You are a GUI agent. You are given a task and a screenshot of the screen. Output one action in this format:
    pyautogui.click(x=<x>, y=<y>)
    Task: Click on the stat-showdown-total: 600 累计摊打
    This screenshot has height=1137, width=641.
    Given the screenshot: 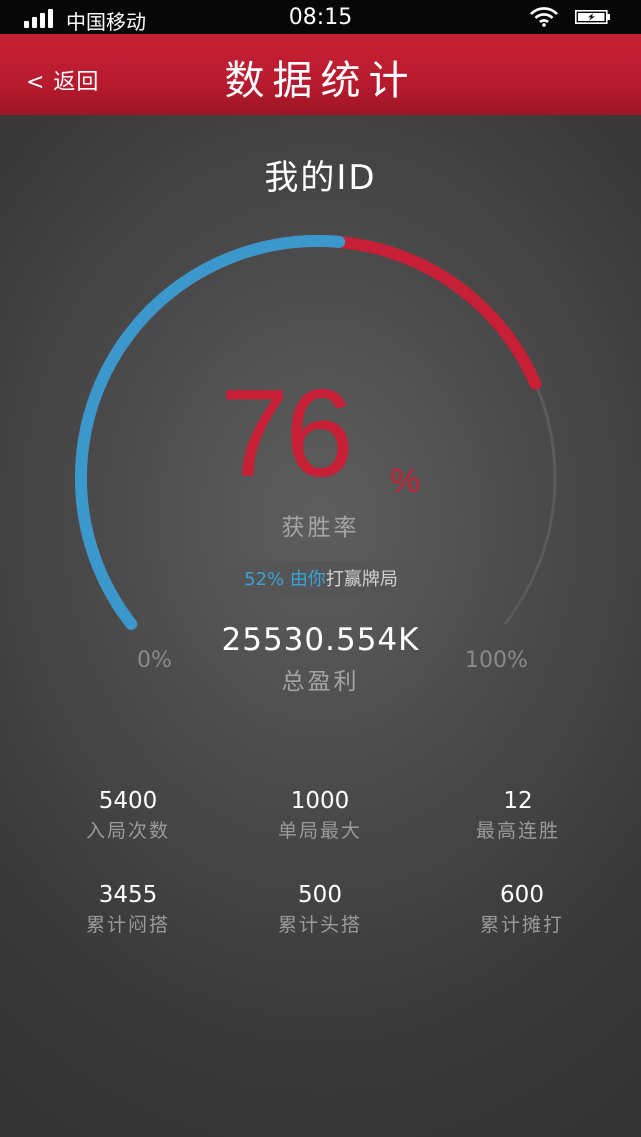 What is the action you would take?
    pyautogui.click(x=522, y=909)
    